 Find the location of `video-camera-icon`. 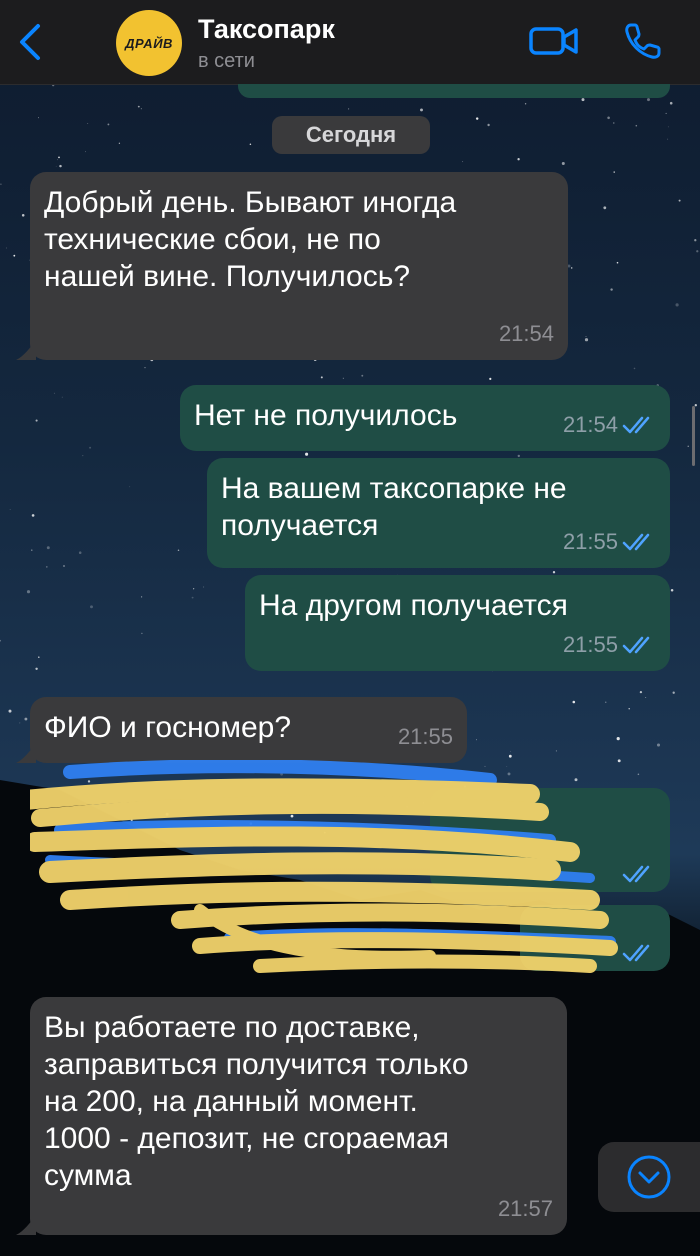

video-camera-icon is located at coordinates (554, 41).